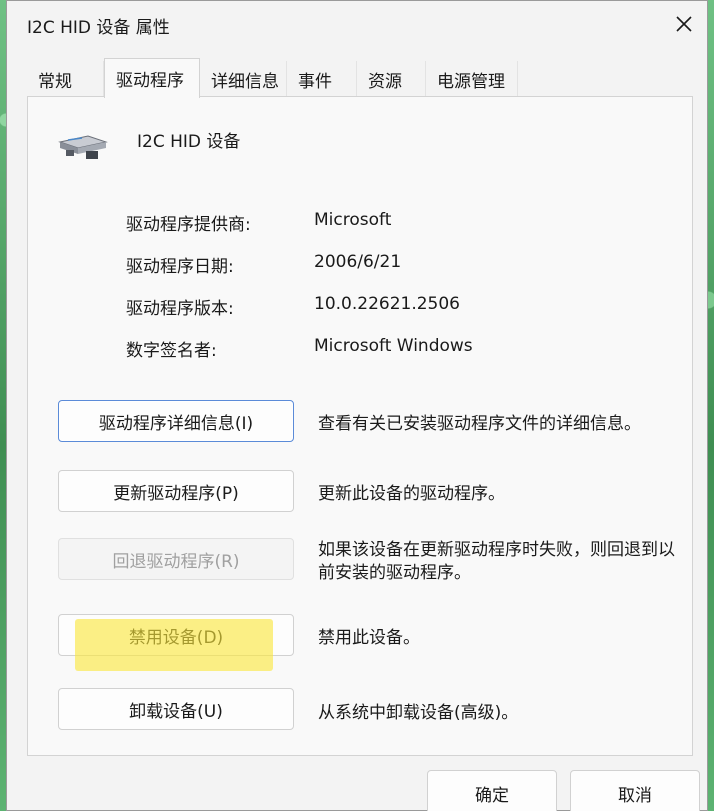 The image size is (714, 811). Describe the element at coordinates (369, 638) in the screenshot. I see `disable-device-description: 禁用此设备。` at that location.